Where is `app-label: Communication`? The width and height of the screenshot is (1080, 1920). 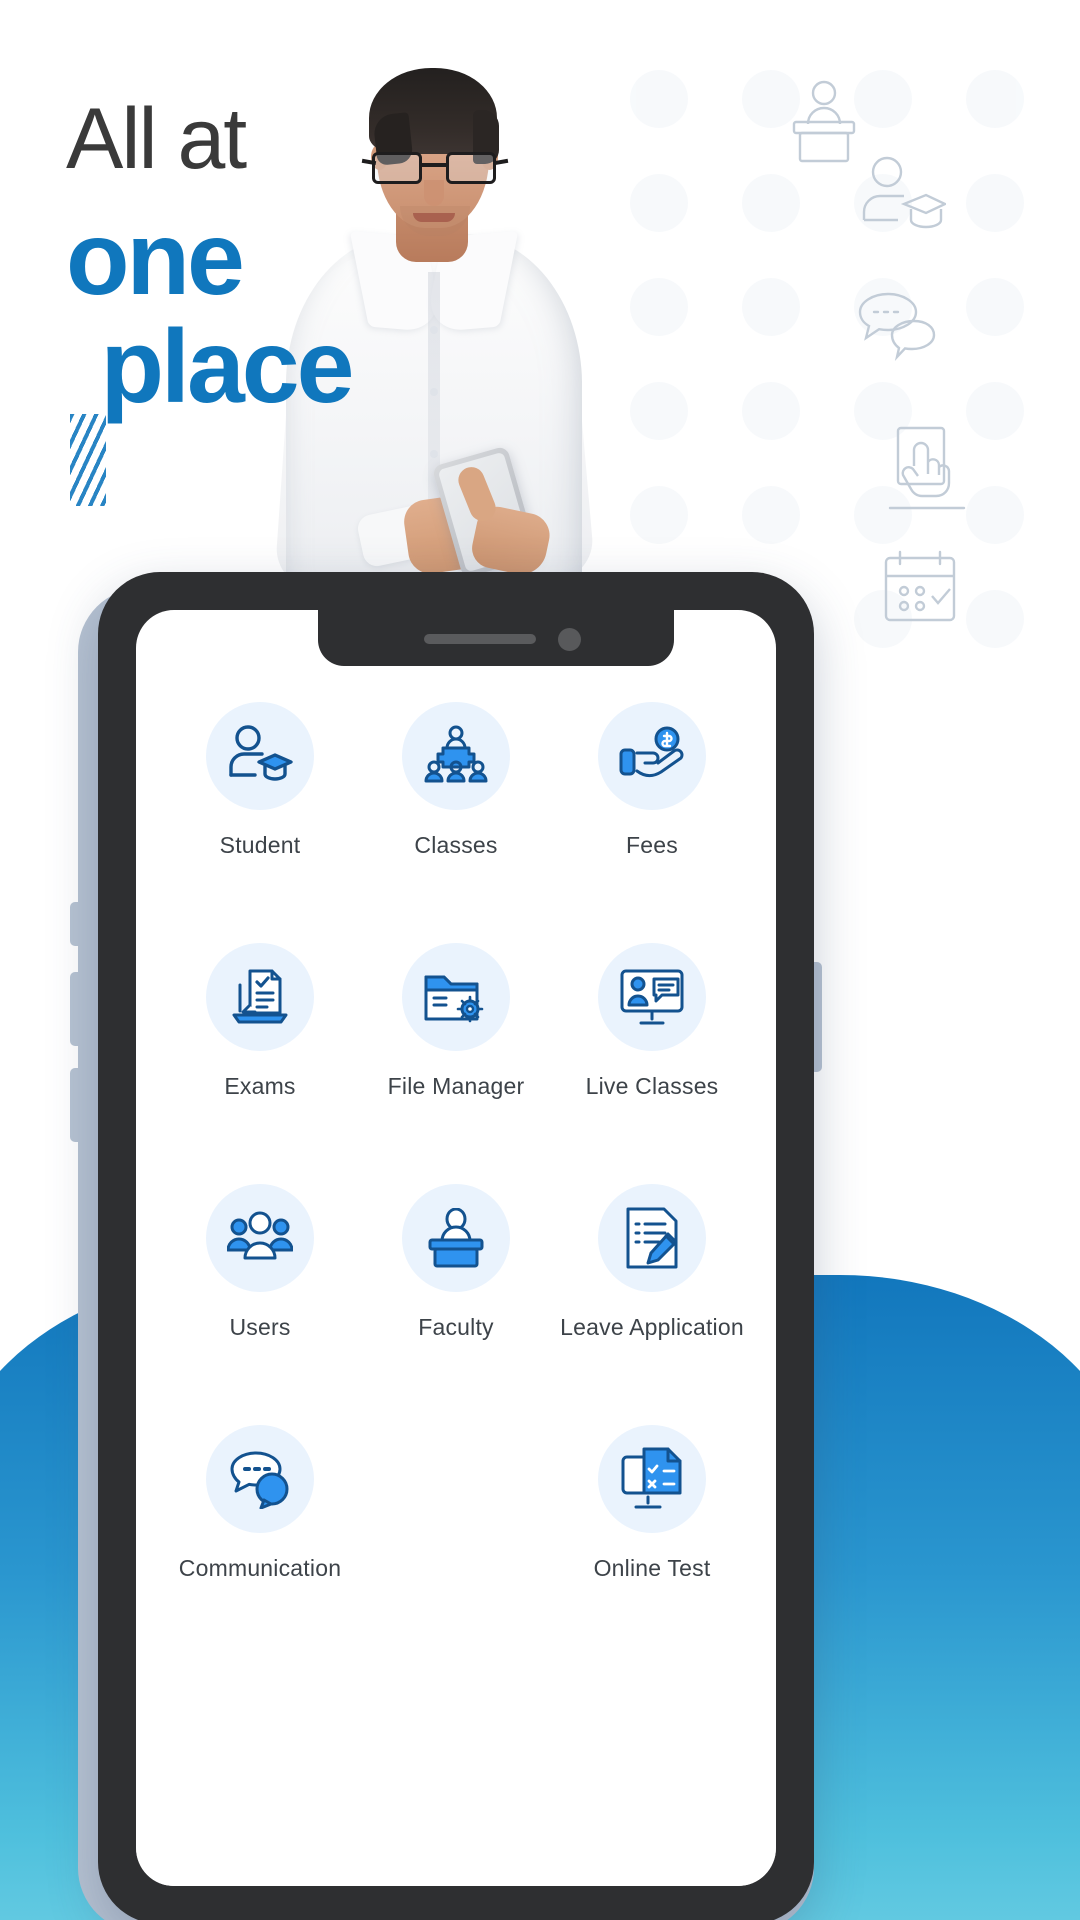
app-label: Communication is located at coordinates (260, 1568).